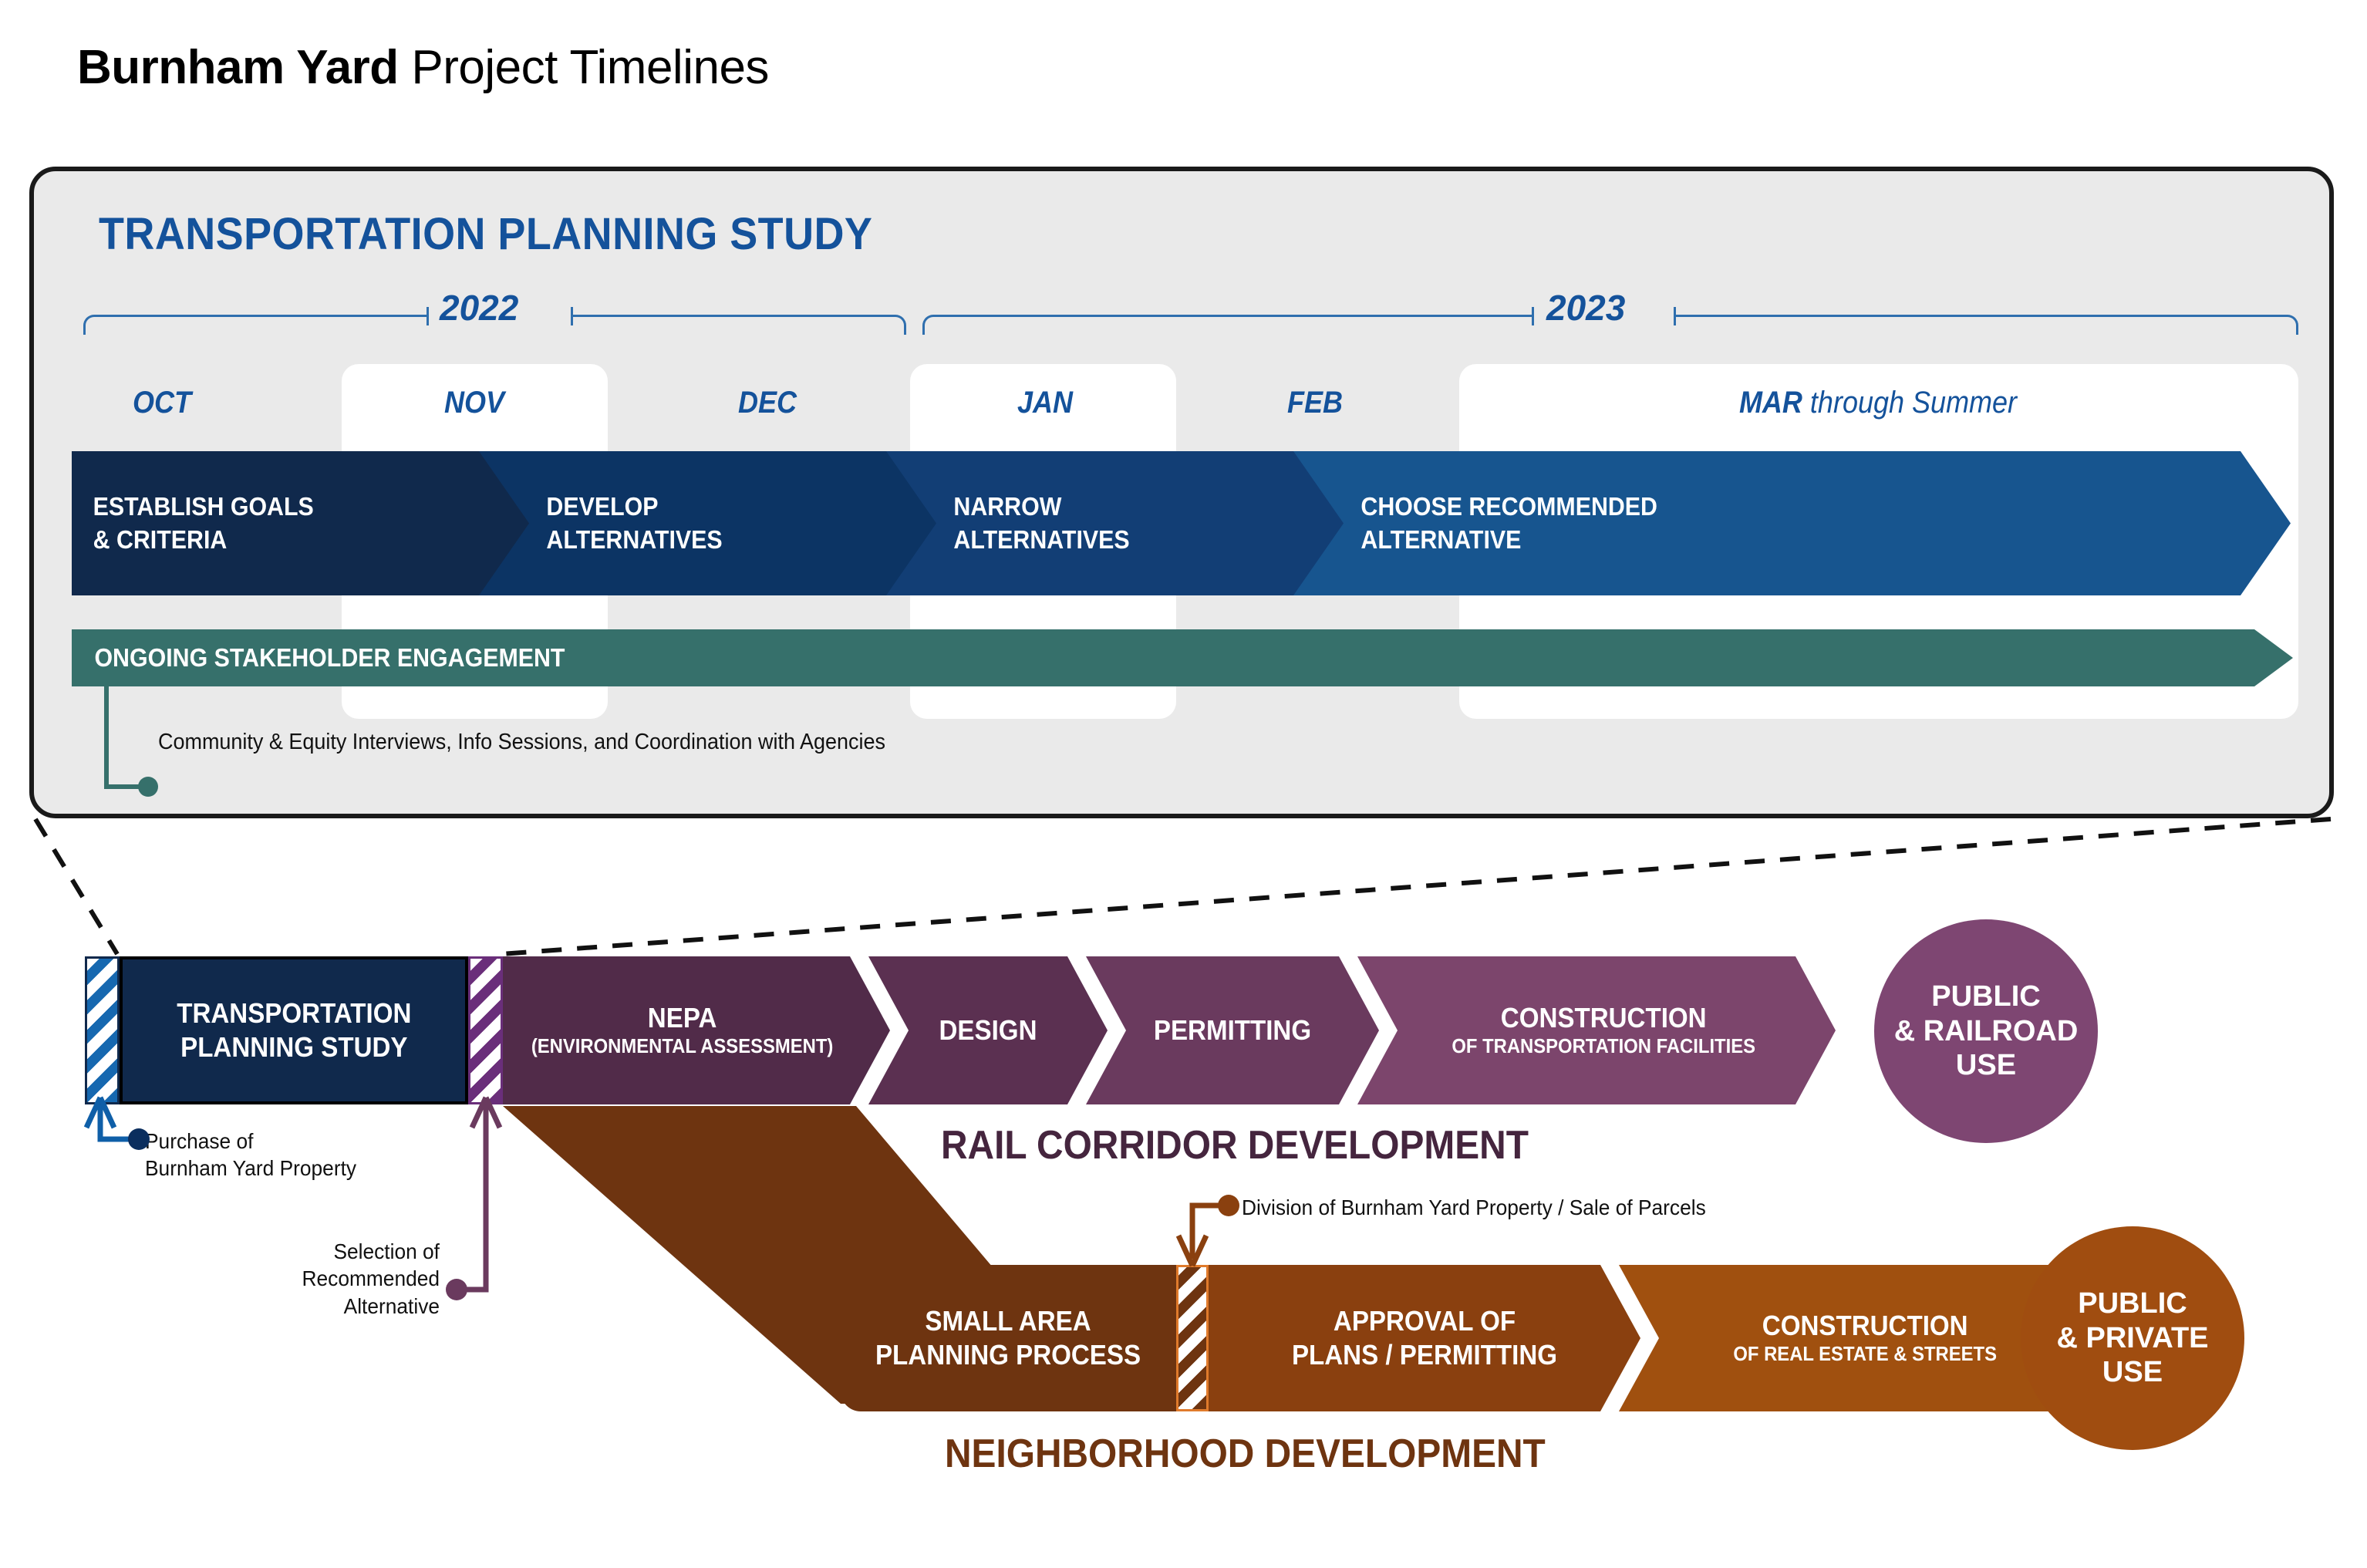 Image resolution: width=2367 pixels, height=1568 pixels. What do you see at coordinates (475, 1199) in the screenshot?
I see `selection-elbow-connector` at bounding box center [475, 1199].